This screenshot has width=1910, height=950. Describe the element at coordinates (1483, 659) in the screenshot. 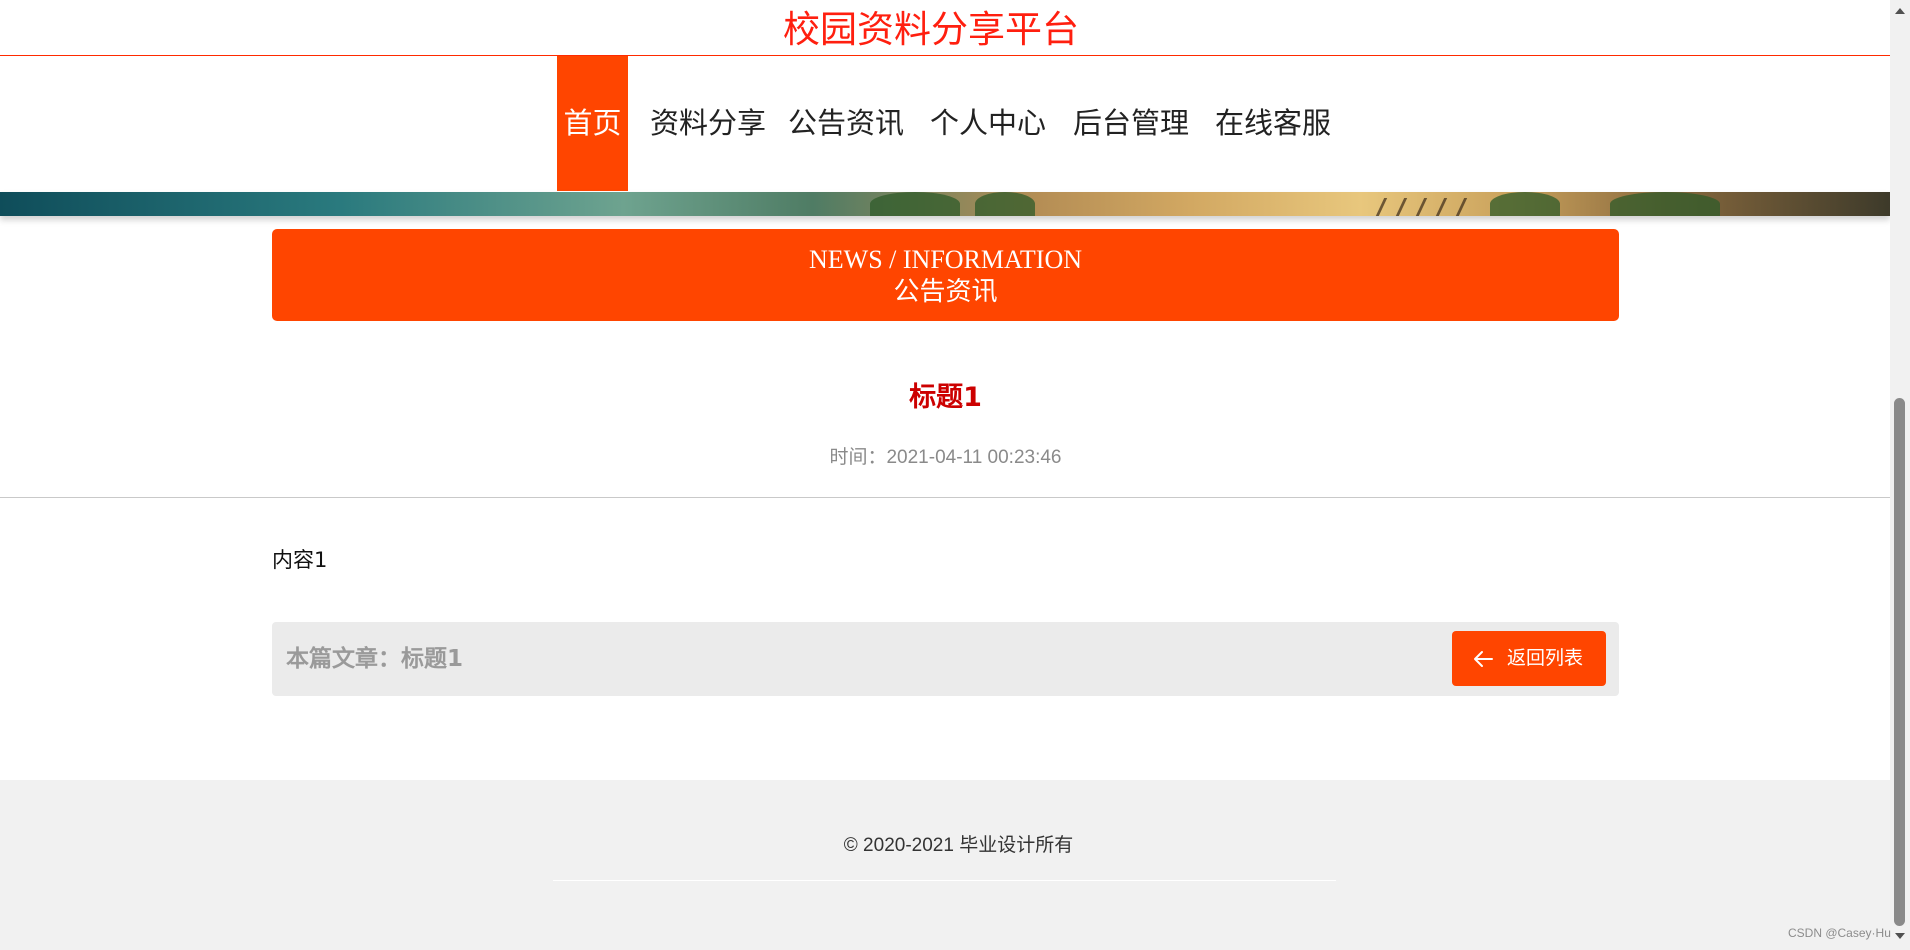

I see `arrow-left-icon` at that location.